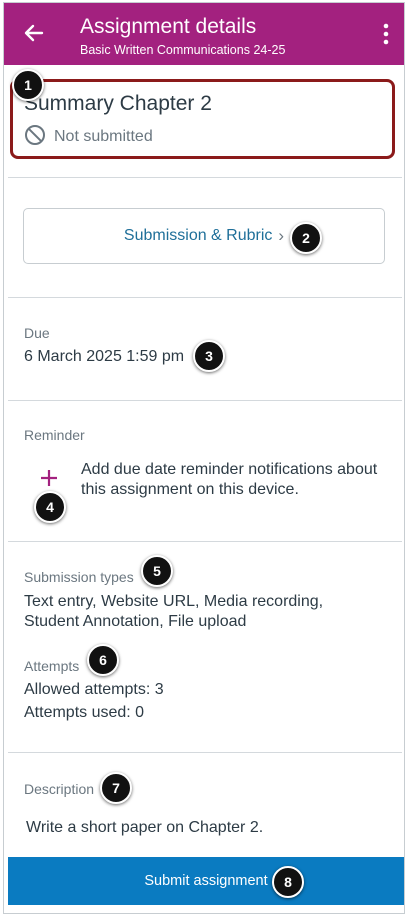  What do you see at coordinates (306, 238) in the screenshot?
I see `callout-2: 2` at bounding box center [306, 238].